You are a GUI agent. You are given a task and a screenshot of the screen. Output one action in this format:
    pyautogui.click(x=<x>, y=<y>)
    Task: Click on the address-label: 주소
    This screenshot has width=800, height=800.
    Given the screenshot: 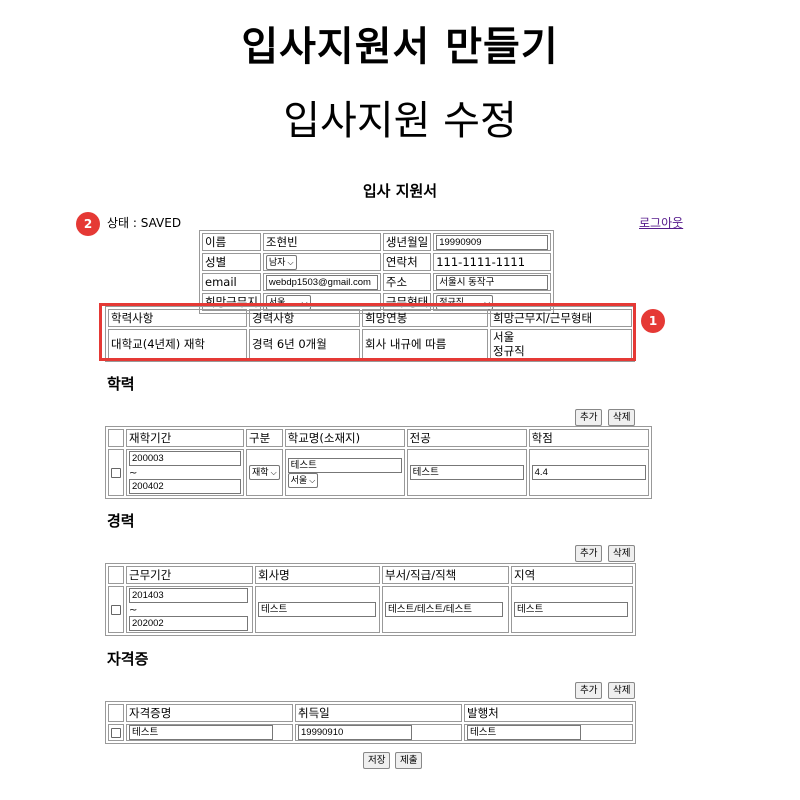 What is the action you would take?
    pyautogui.click(x=407, y=282)
    